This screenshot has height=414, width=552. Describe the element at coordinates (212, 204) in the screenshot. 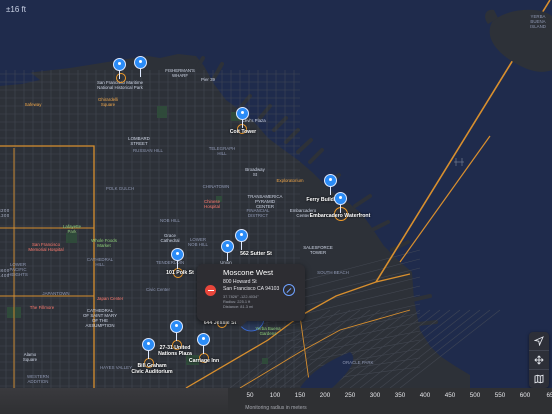

I see `poi-label: Chinese Hospital` at that location.